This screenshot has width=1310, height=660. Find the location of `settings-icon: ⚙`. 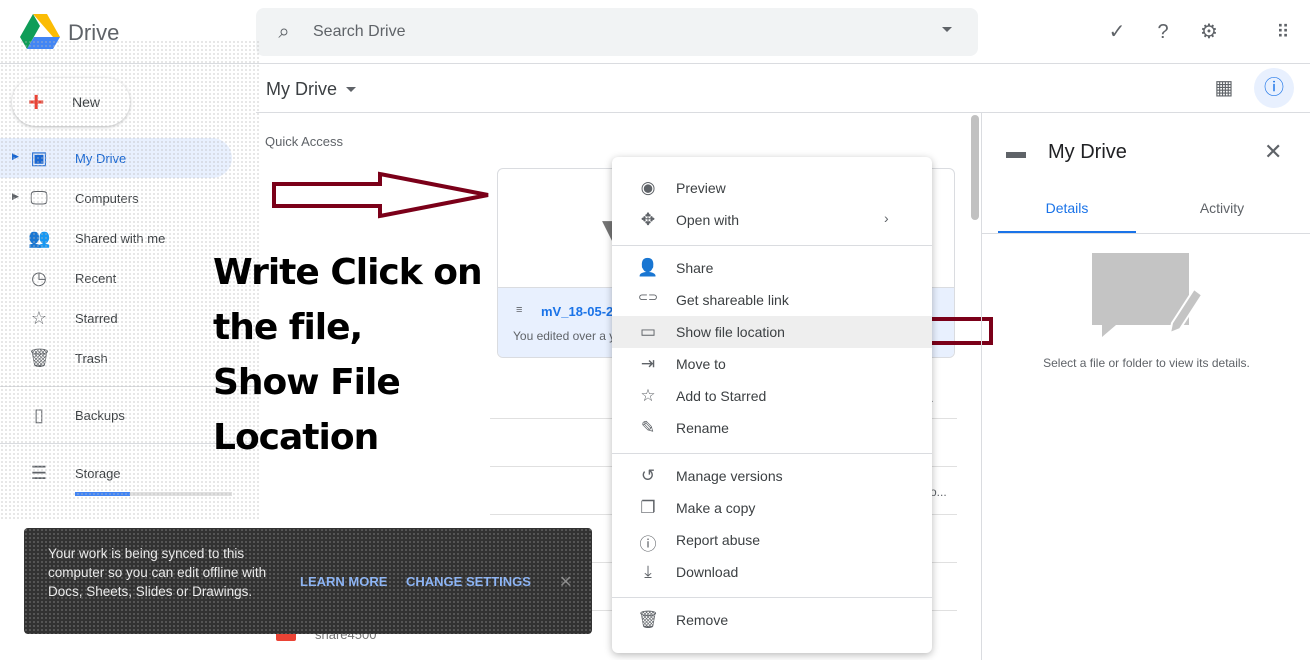

settings-icon: ⚙ is located at coordinates (1209, 32).